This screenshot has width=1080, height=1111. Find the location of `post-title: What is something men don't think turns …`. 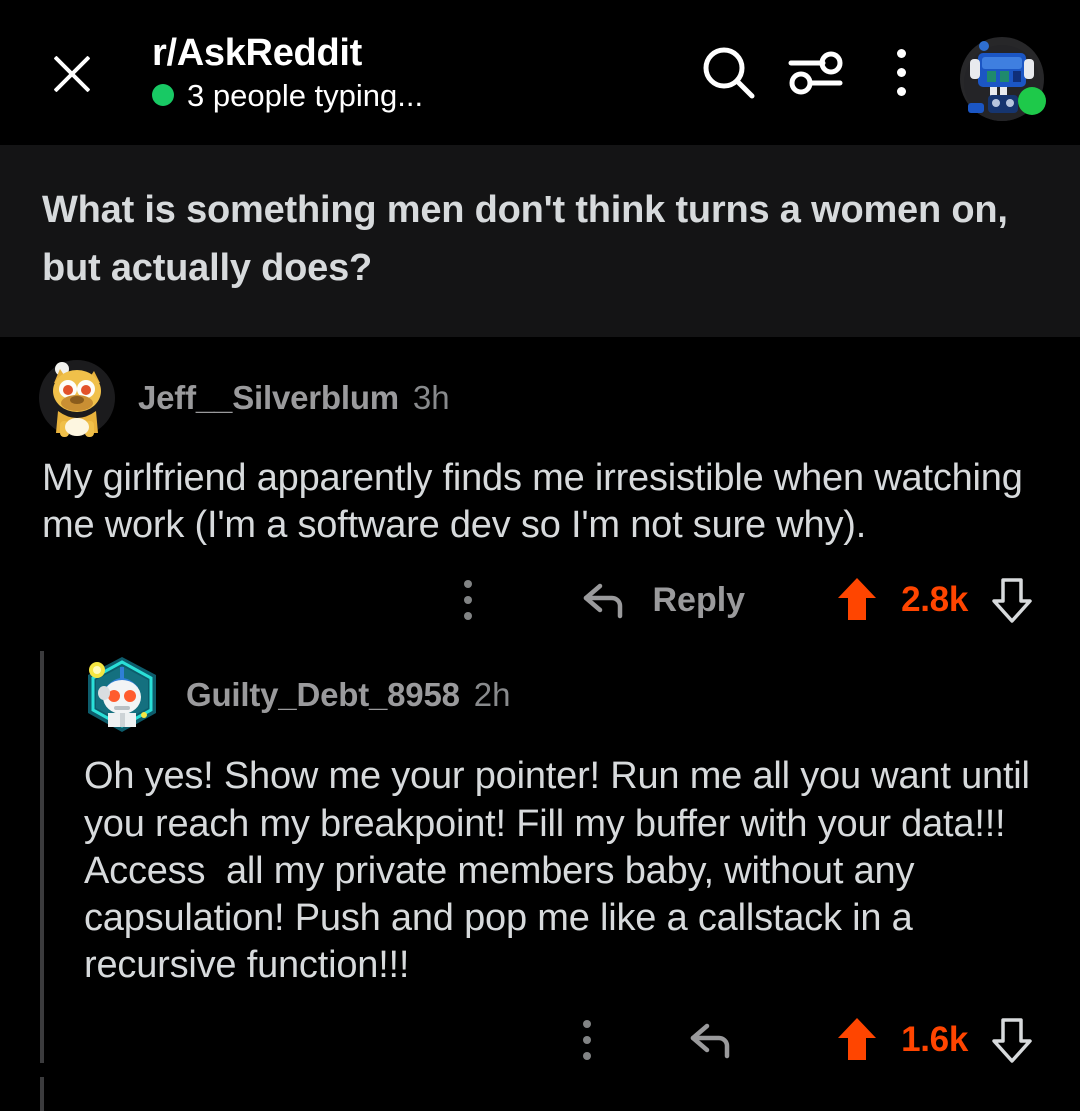

post-title: What is something men don't think turns … is located at coordinates (525, 239).